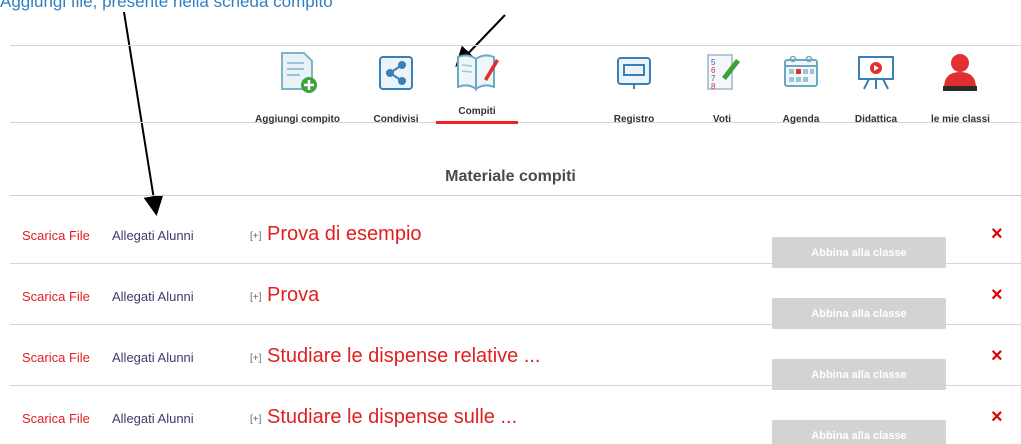  I want to click on section-title: Materiale compiti, so click(510, 176).